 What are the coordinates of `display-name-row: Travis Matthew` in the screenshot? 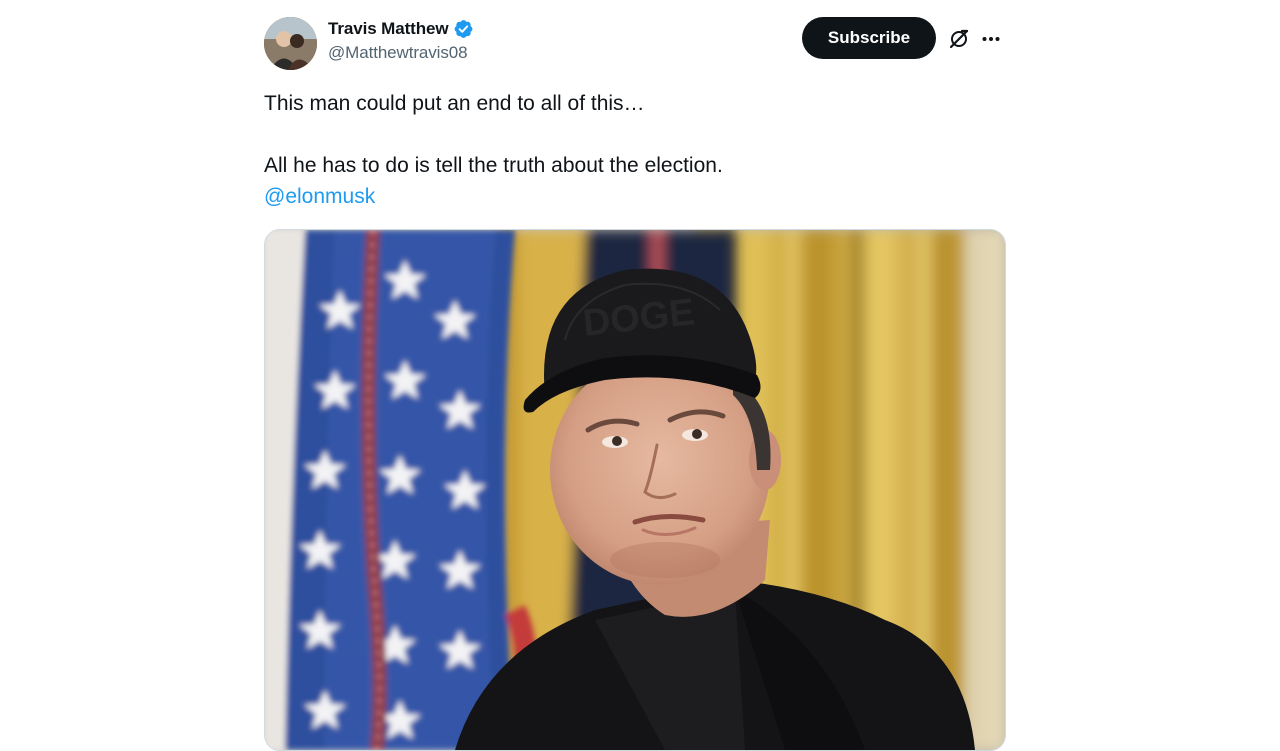 It's located at (401, 29).